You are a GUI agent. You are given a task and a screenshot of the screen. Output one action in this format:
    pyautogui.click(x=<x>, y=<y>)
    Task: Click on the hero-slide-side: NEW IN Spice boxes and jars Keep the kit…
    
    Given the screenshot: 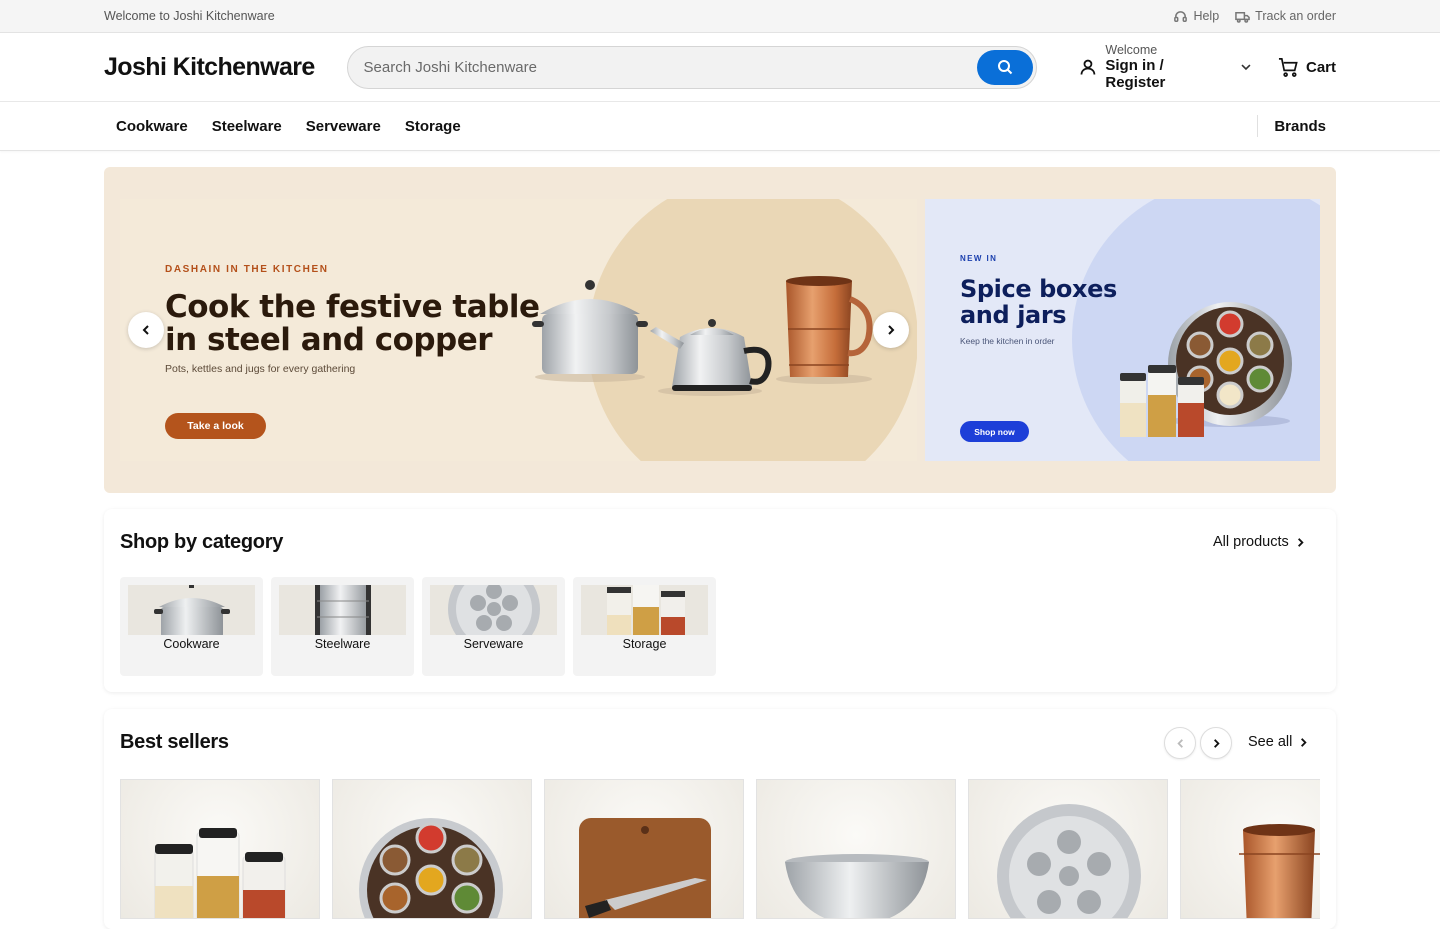 What is the action you would take?
    pyautogui.click(x=1122, y=330)
    